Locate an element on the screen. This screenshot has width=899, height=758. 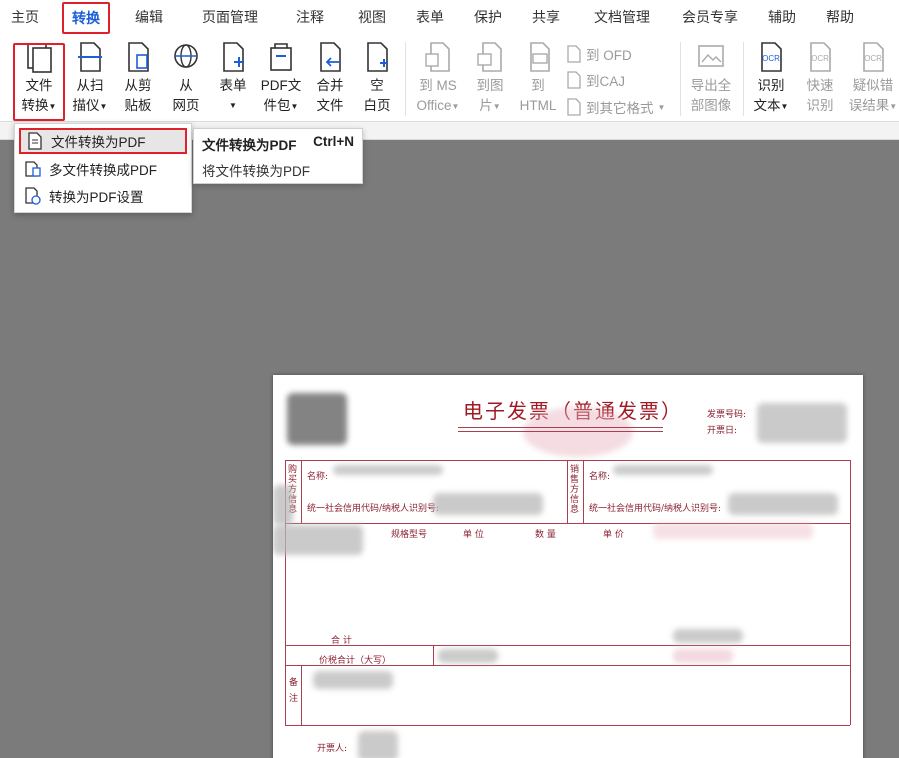
to-office-button: 到 MS Office▼ is located at coordinates (438, 78).